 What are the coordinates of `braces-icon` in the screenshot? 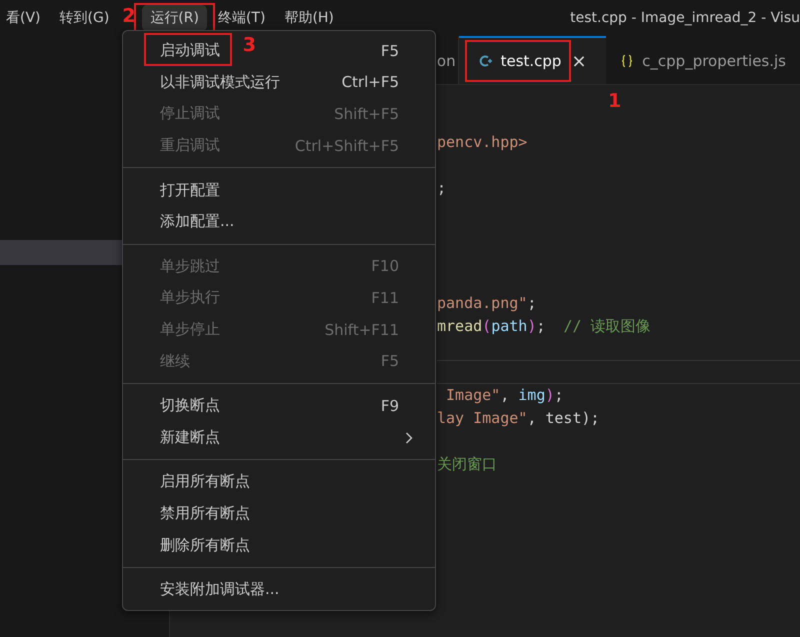 It's located at (627, 61).